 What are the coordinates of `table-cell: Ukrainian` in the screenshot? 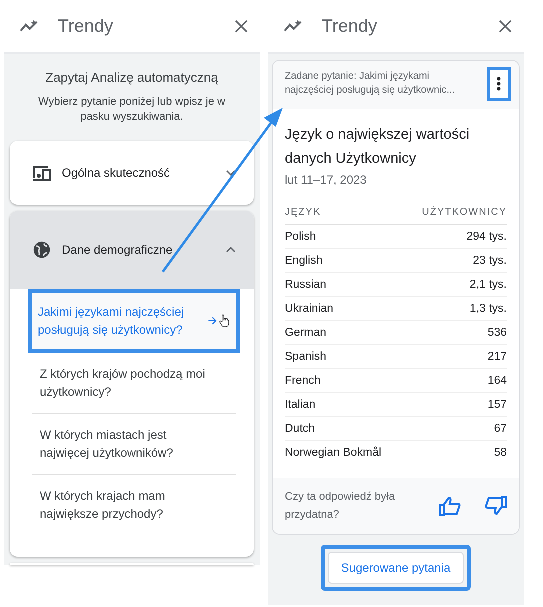 It's located at (344, 308).